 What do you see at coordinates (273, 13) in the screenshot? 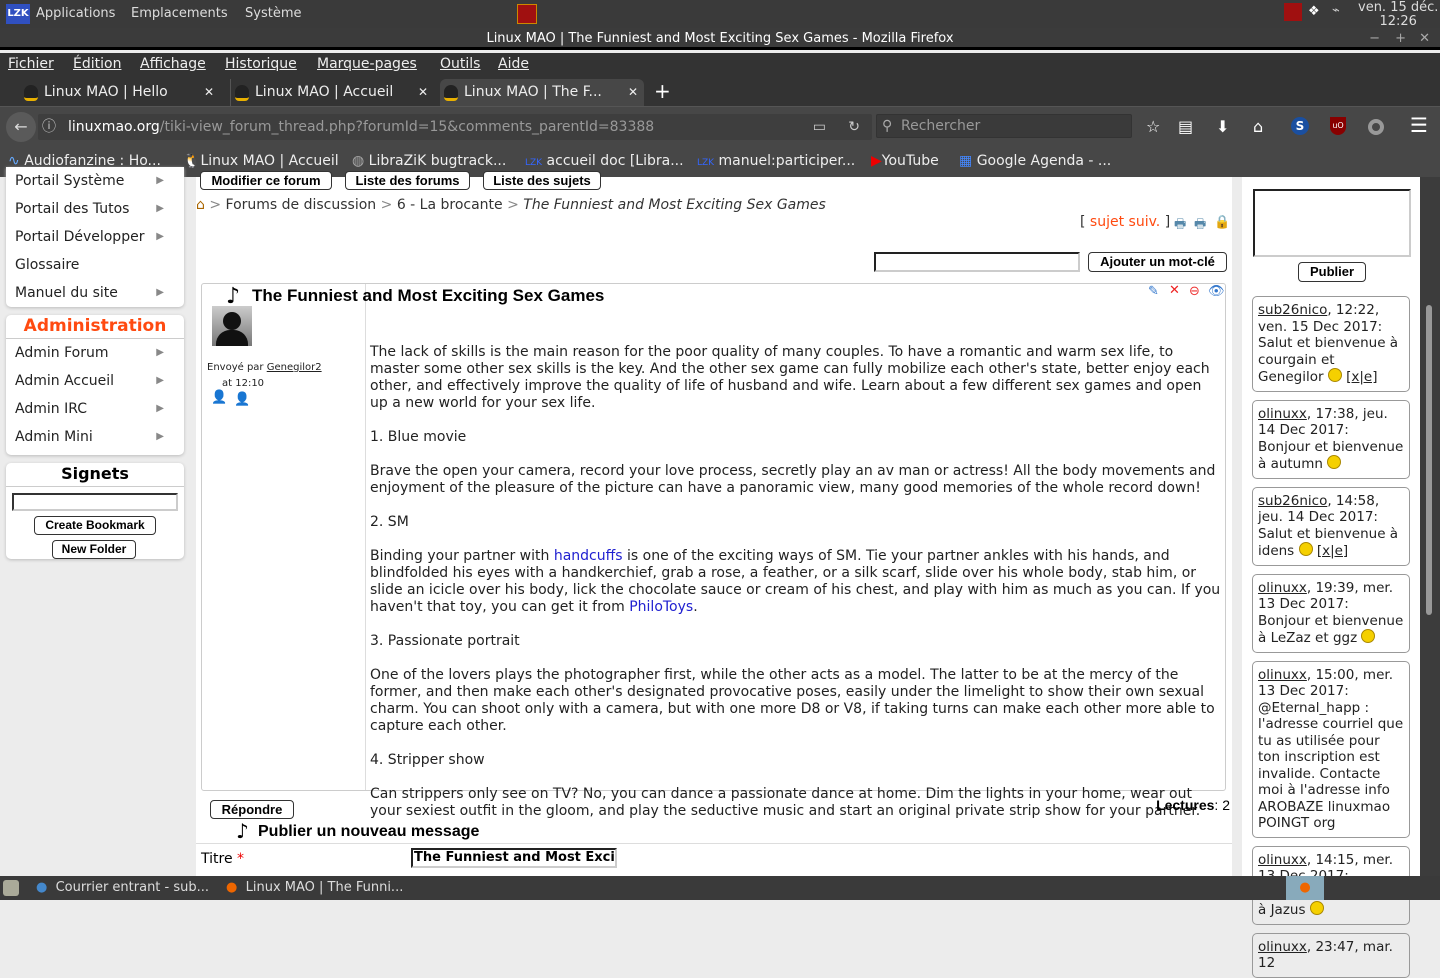
I see `system-menu: Système` at bounding box center [273, 13].